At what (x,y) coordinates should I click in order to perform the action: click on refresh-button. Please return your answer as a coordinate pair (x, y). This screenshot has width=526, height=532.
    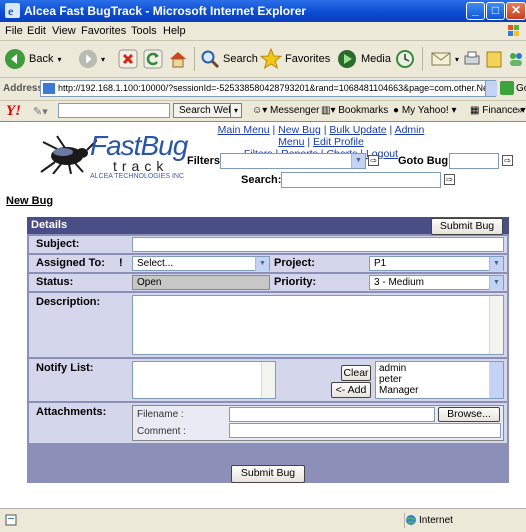
    Looking at the image, I should click on (154, 59).